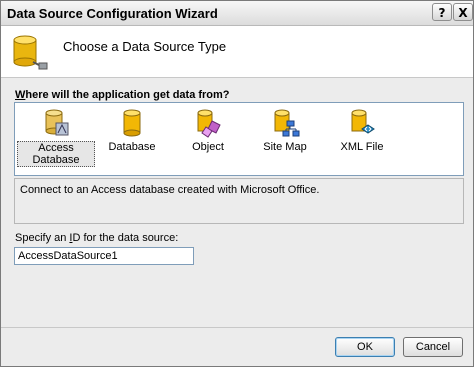 The image size is (474, 367). What do you see at coordinates (132, 123) in the screenshot?
I see `database-icon` at bounding box center [132, 123].